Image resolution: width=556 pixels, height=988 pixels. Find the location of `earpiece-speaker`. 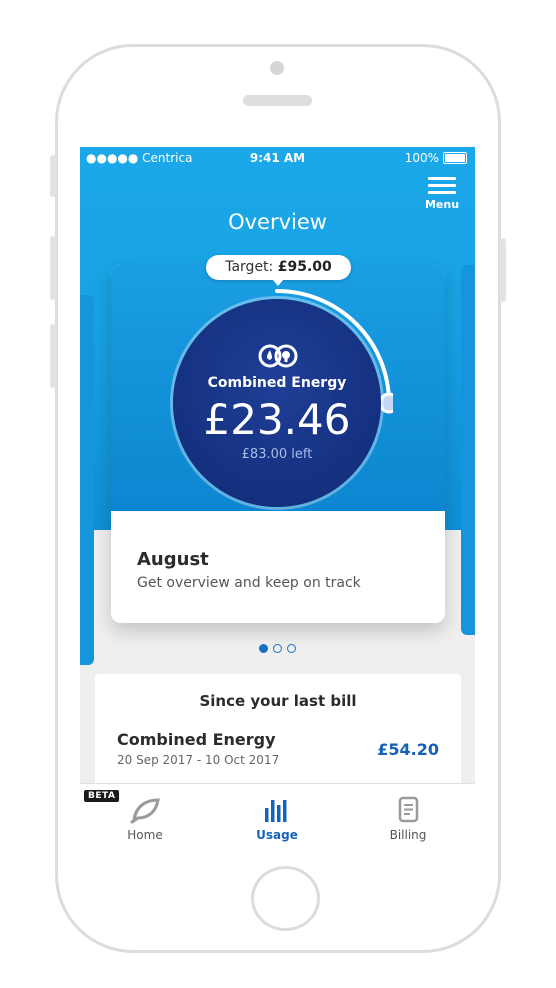

earpiece-speaker is located at coordinates (277, 100).